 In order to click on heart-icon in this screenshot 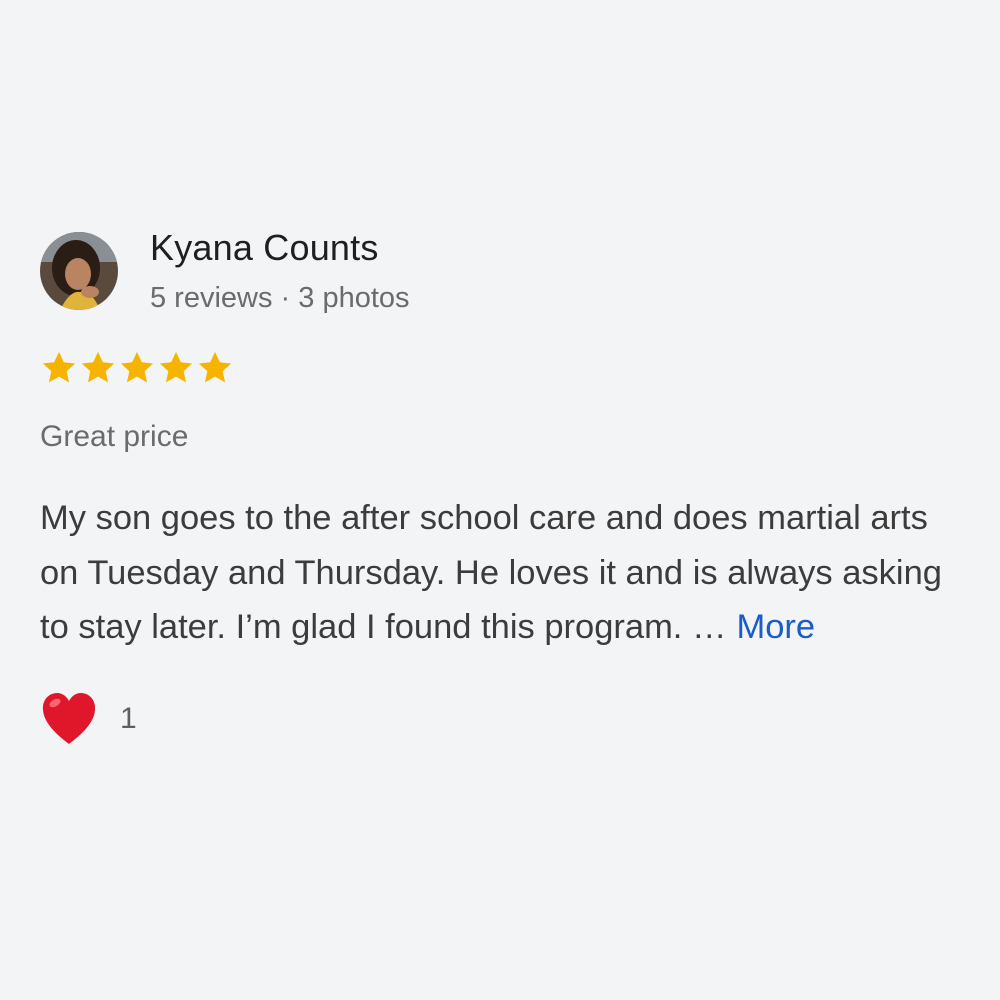, I will do `click(69, 719)`.